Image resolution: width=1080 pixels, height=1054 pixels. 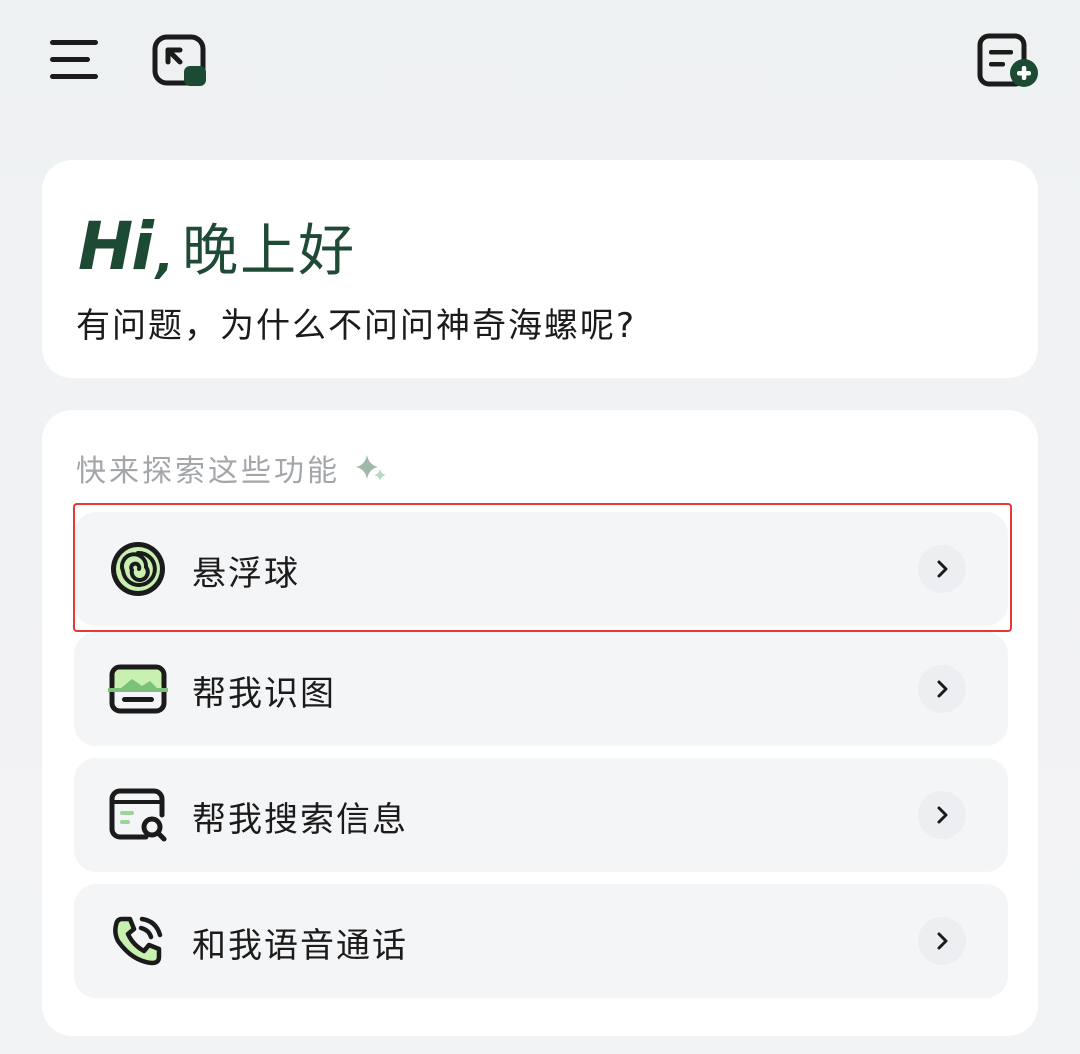 What do you see at coordinates (138, 689) in the screenshot?
I see `image-recognition-icon` at bounding box center [138, 689].